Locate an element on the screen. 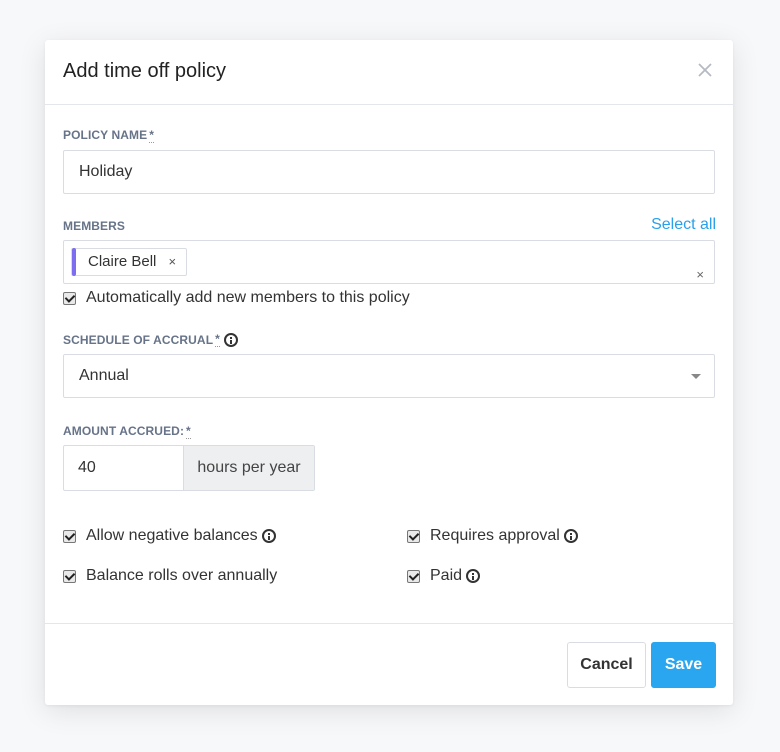  requires-approval-checkbox is located at coordinates (413, 536).